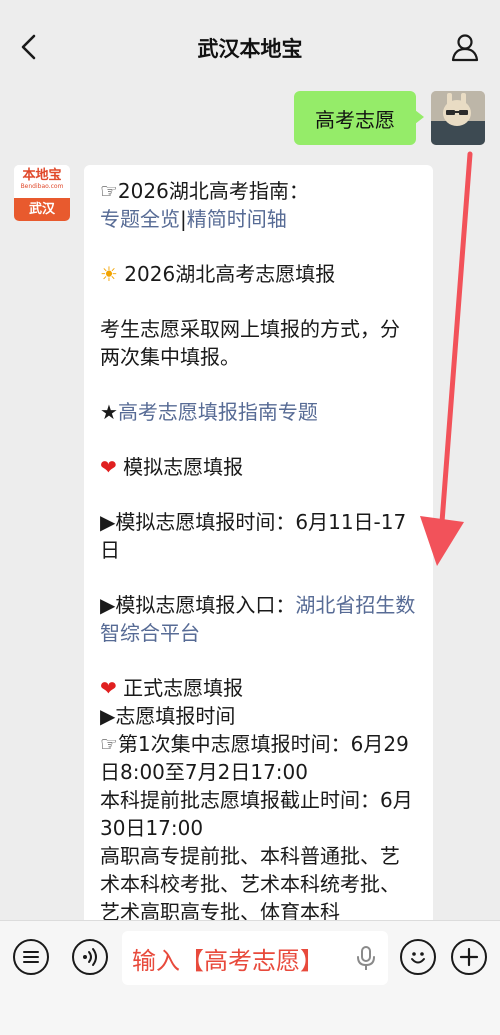 Image resolution: width=500 pixels, height=1035 pixels. I want to click on mock-heading: ❤ 模拟志愿填报, so click(259, 467).